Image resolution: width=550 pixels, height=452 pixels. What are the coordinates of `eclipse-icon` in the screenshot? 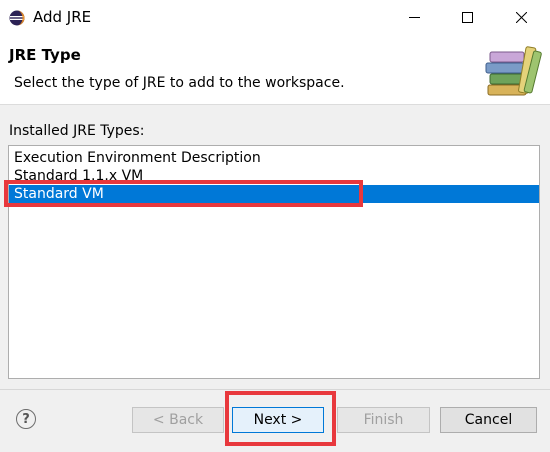 It's located at (17, 18).